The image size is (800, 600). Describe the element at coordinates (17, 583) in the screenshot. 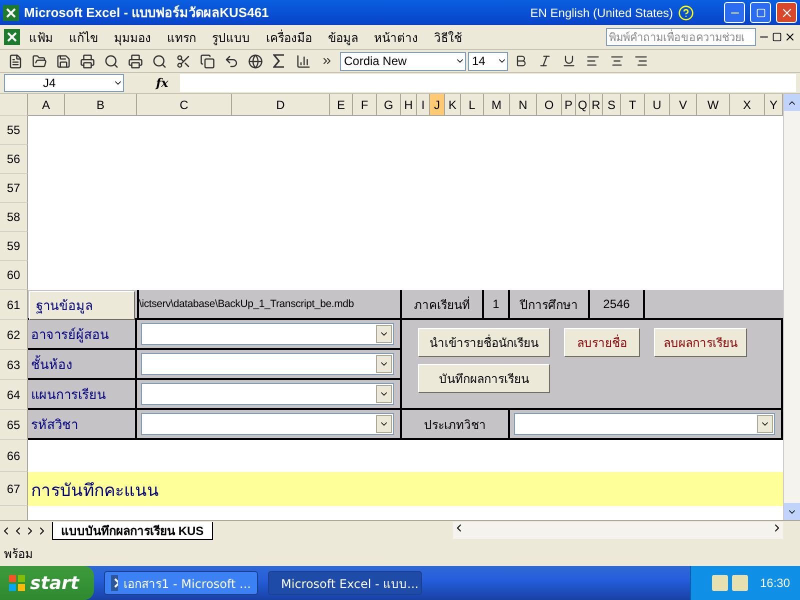

I see `windows-flag-icon` at that location.